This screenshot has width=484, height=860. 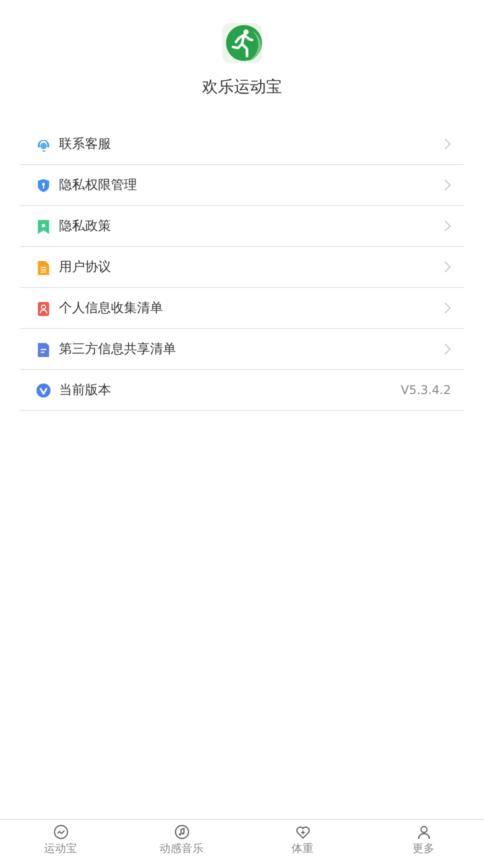 I want to click on menu-label: 当前版本, so click(x=85, y=390).